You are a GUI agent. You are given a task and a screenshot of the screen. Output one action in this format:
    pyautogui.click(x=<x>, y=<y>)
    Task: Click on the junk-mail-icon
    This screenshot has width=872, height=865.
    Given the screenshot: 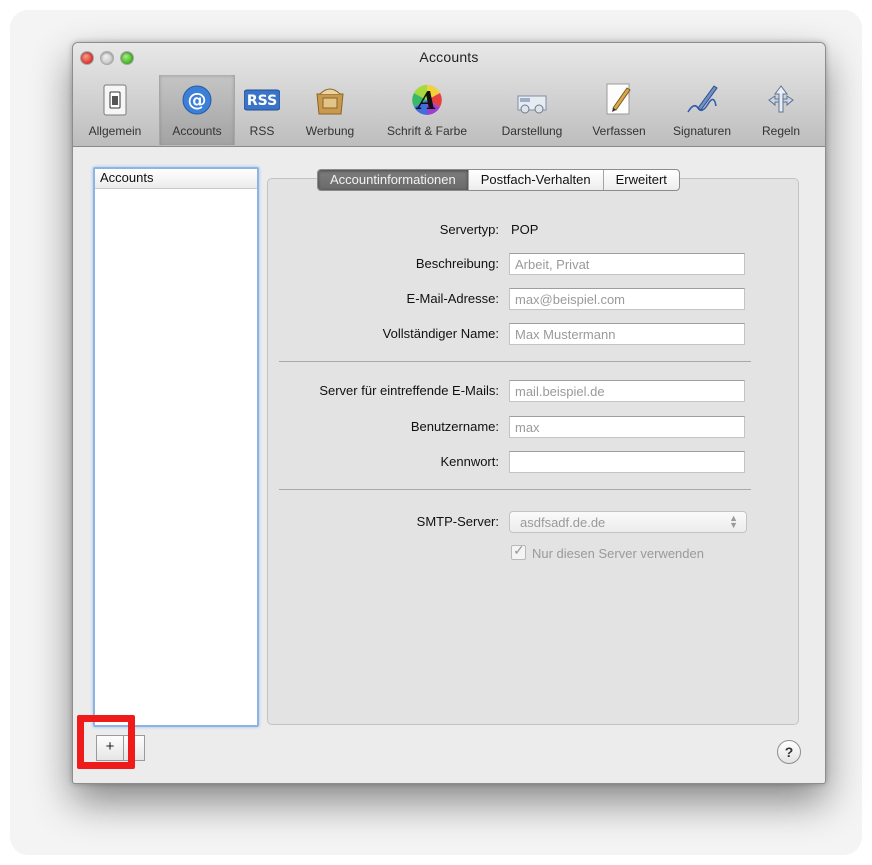 What is the action you would take?
    pyautogui.click(x=330, y=101)
    